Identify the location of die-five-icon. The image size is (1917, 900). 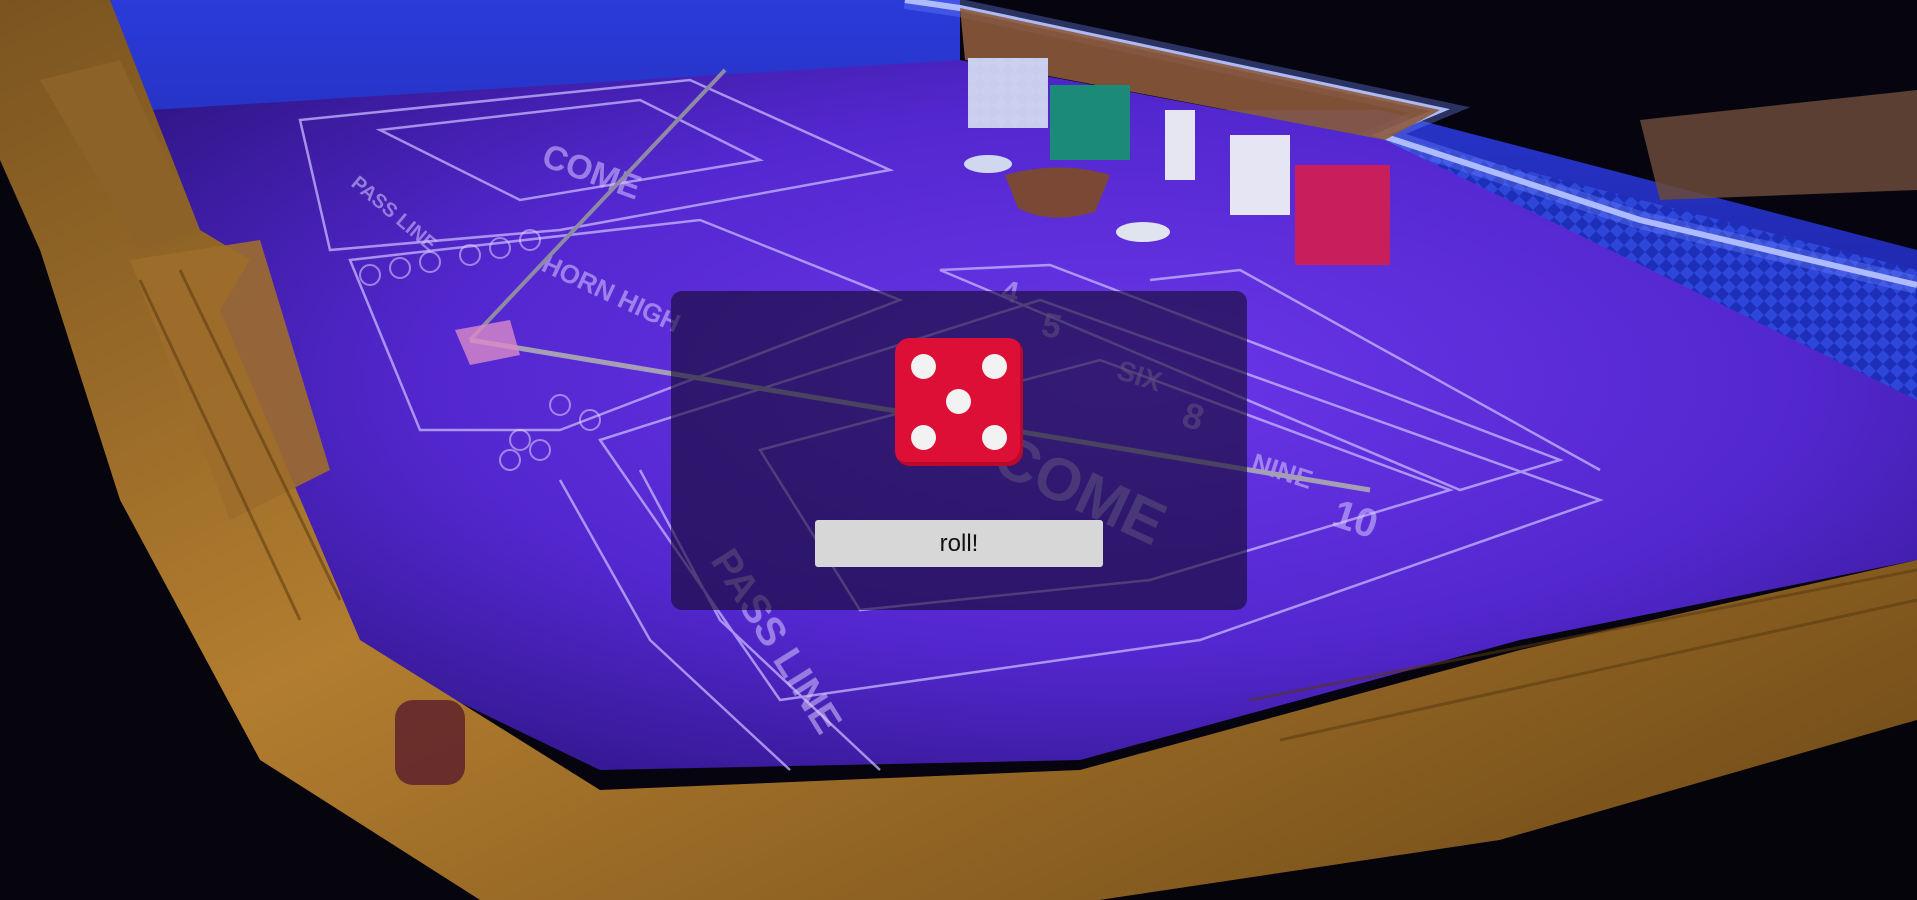
(959, 402).